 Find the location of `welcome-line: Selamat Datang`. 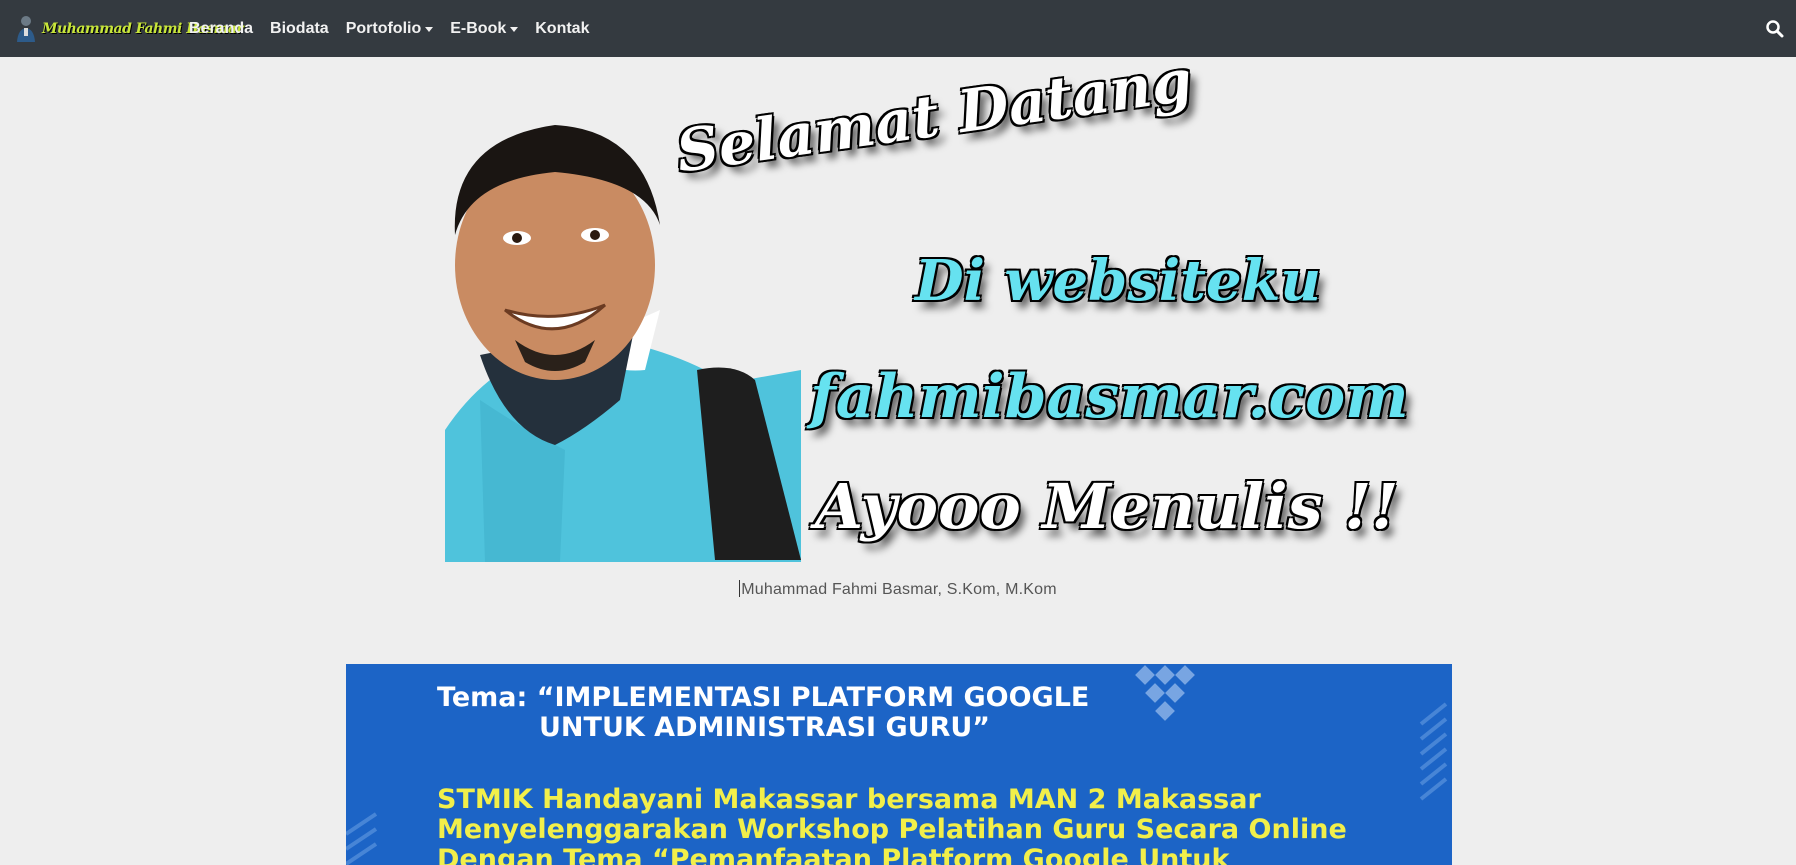

welcome-line: Selamat Datang is located at coordinates (934, 116).